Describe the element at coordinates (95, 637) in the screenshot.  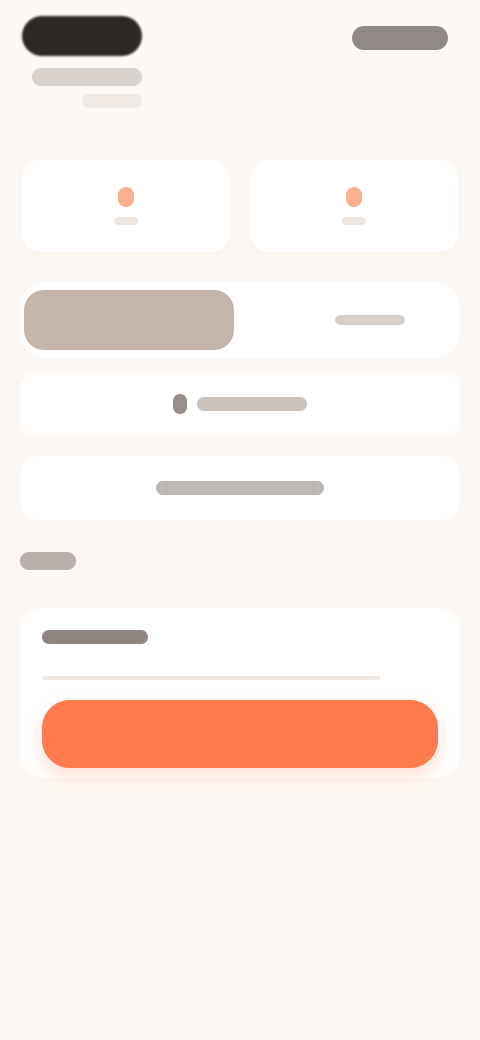
I see `input-label` at that location.